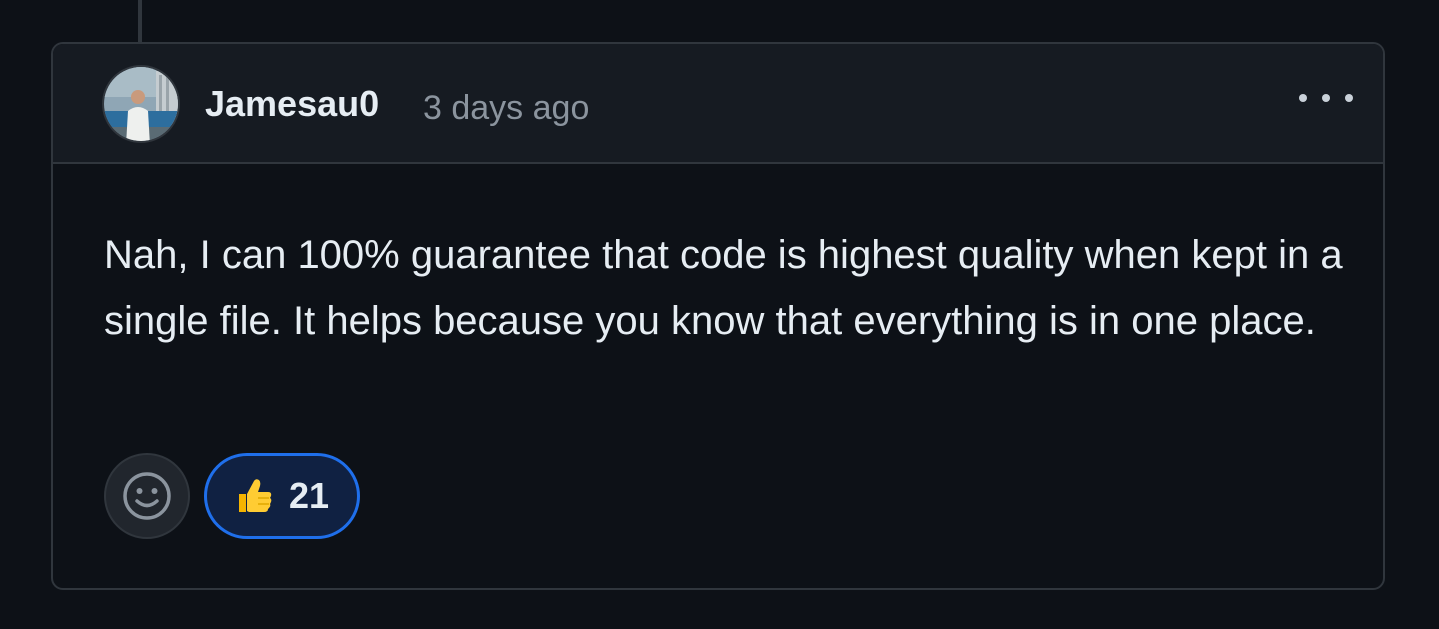 This screenshot has height=629, width=1439. I want to click on thumbs-up-icon, so click(255, 496).